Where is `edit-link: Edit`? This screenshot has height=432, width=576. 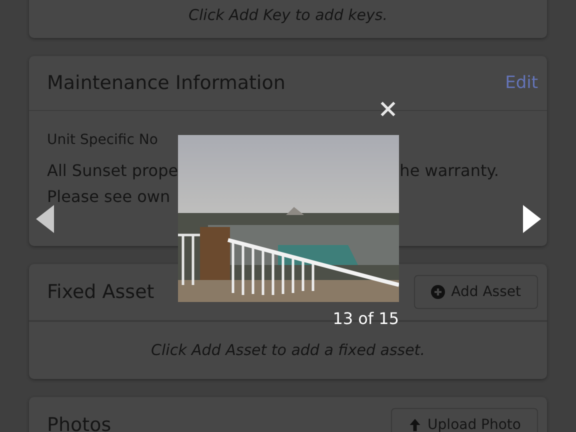
edit-link: Edit is located at coordinates (521, 83).